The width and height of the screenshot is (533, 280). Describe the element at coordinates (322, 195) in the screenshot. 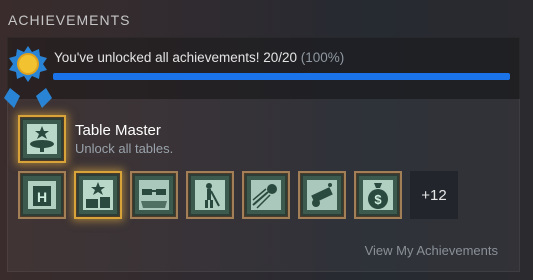

I see `cannon-icon` at that location.